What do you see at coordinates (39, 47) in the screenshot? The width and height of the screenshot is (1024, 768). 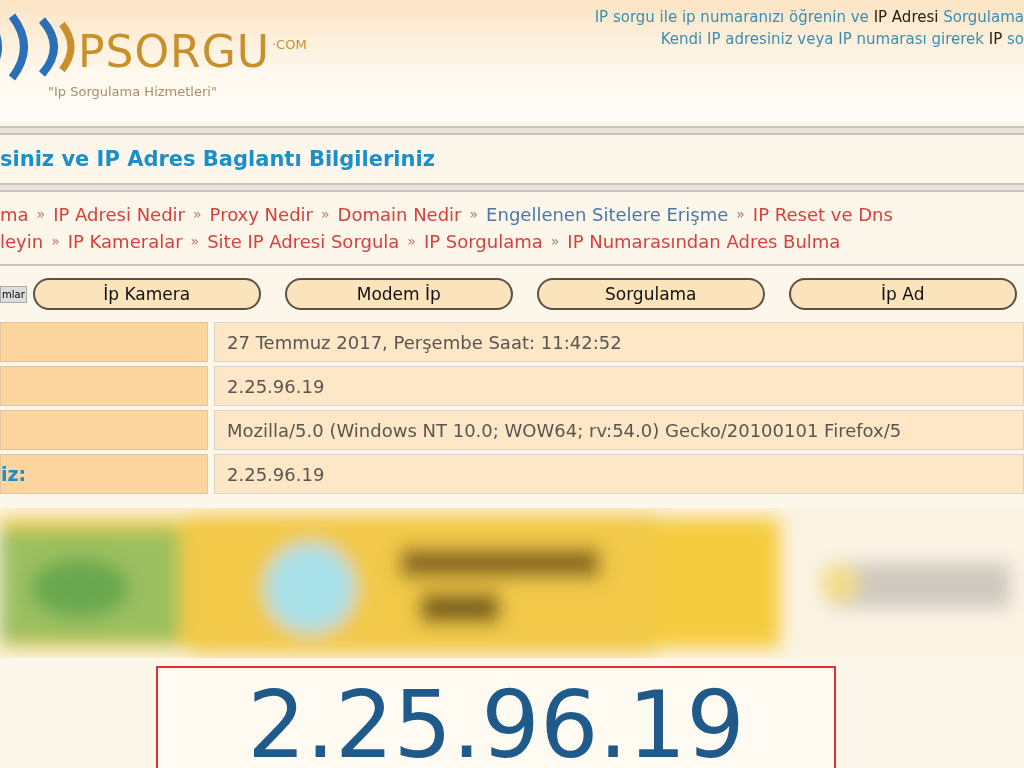 I see `signal-icon` at bounding box center [39, 47].